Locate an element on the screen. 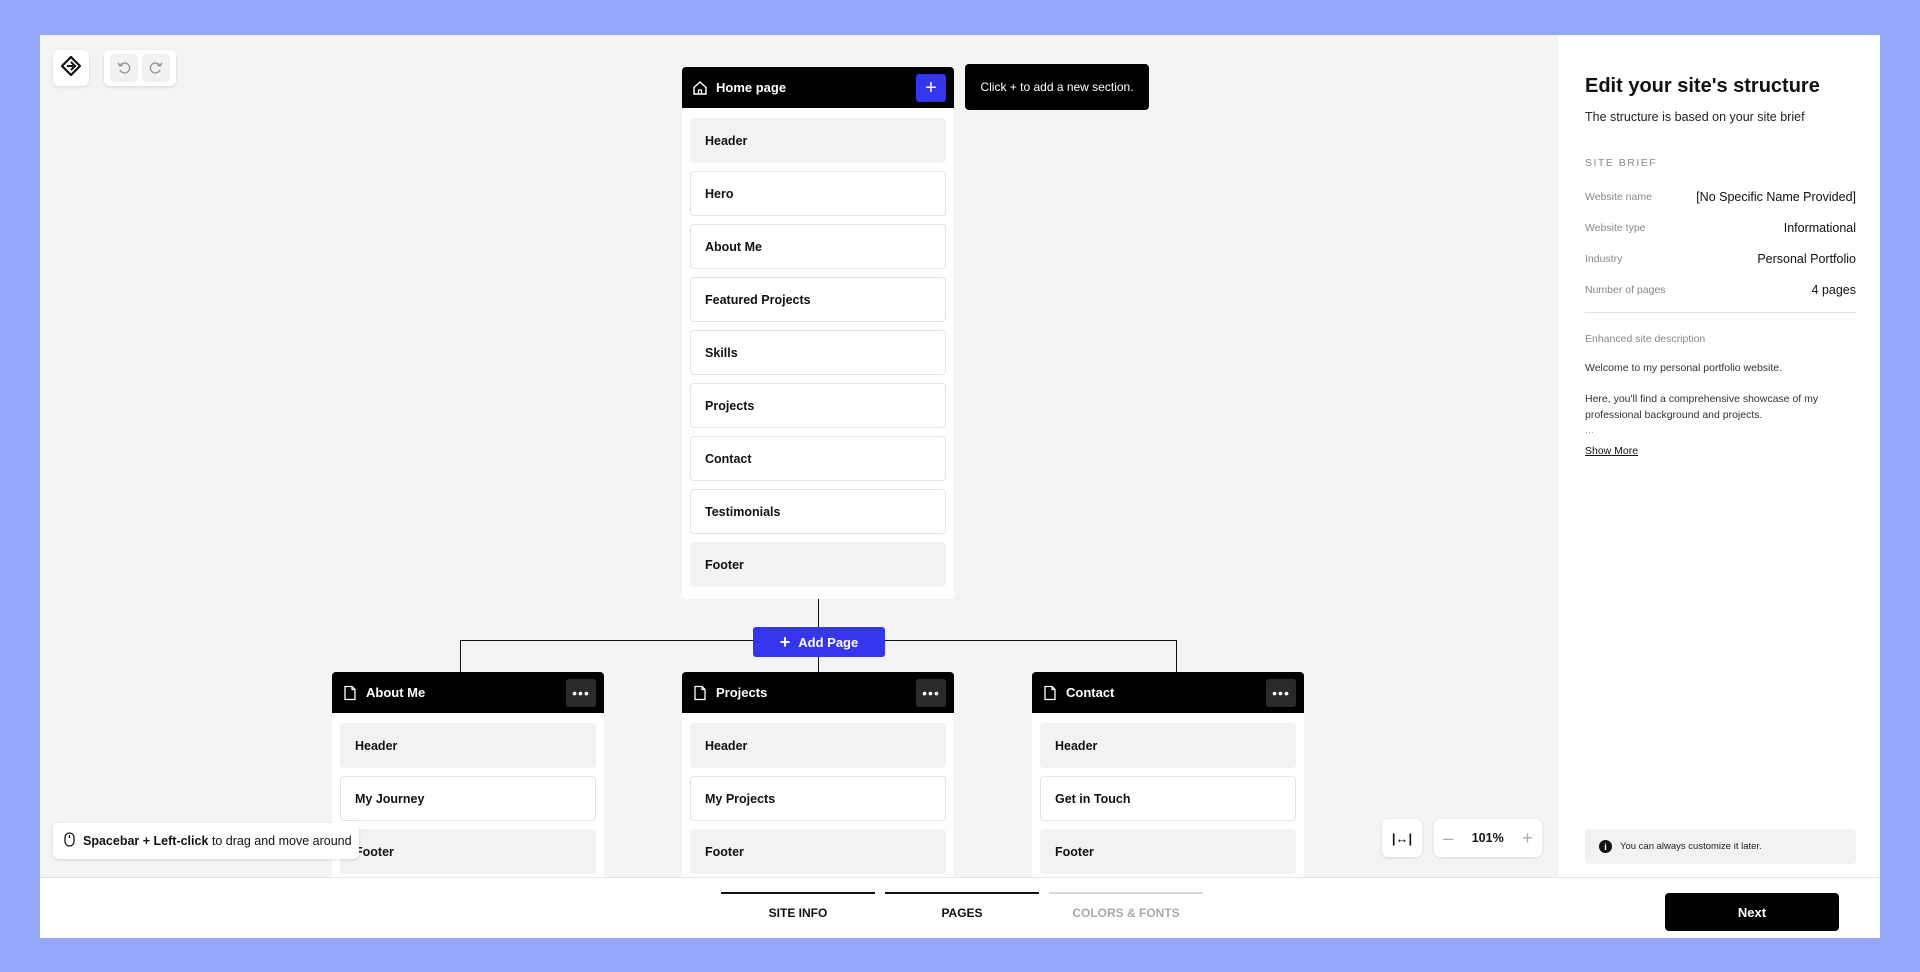 The height and width of the screenshot is (972, 1920). page-title: Projects is located at coordinates (742, 692).